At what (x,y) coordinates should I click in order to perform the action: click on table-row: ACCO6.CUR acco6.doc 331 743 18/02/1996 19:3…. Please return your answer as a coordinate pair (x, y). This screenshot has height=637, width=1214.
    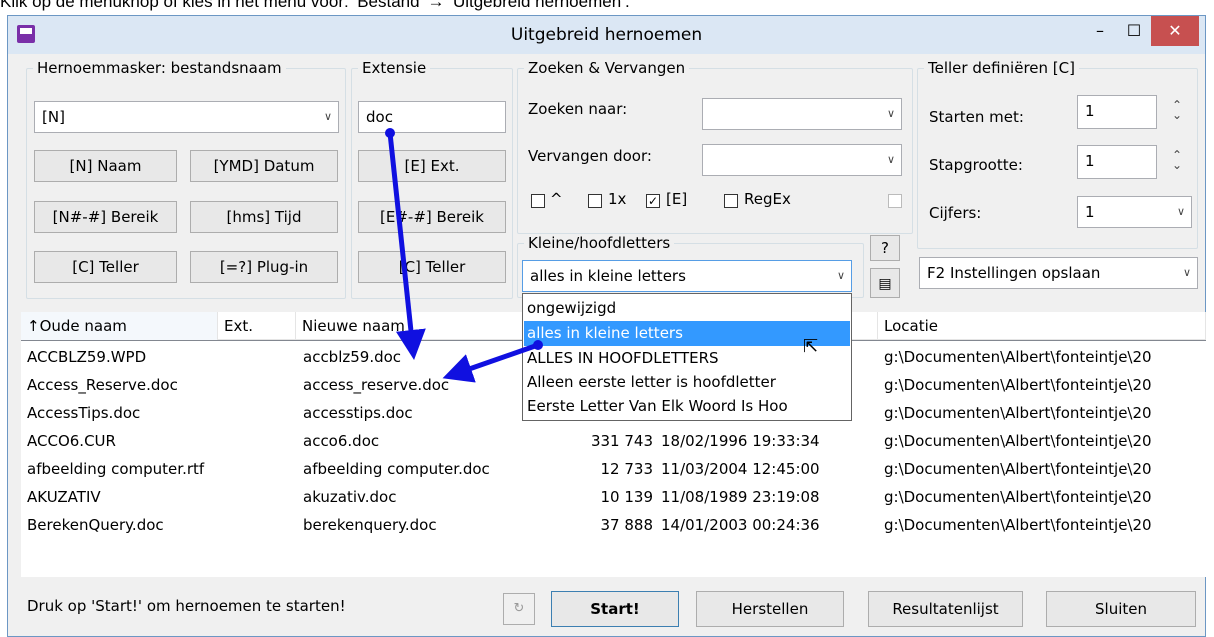
    Looking at the image, I should click on (613, 441).